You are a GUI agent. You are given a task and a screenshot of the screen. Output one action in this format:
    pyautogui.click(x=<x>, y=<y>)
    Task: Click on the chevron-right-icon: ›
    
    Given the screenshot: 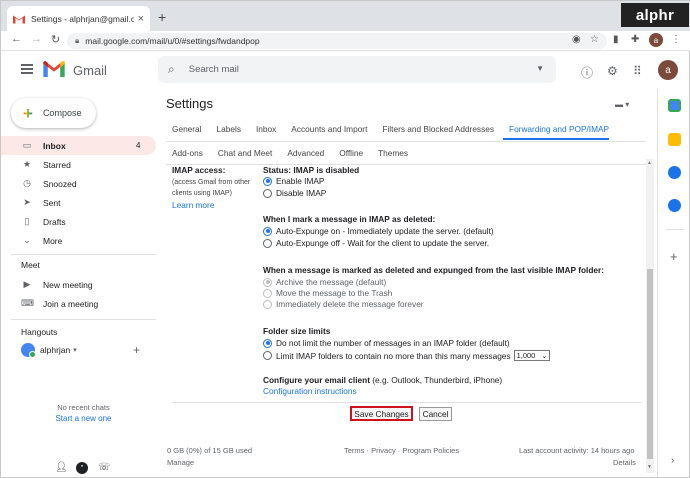 What is the action you would take?
    pyautogui.click(x=672, y=460)
    